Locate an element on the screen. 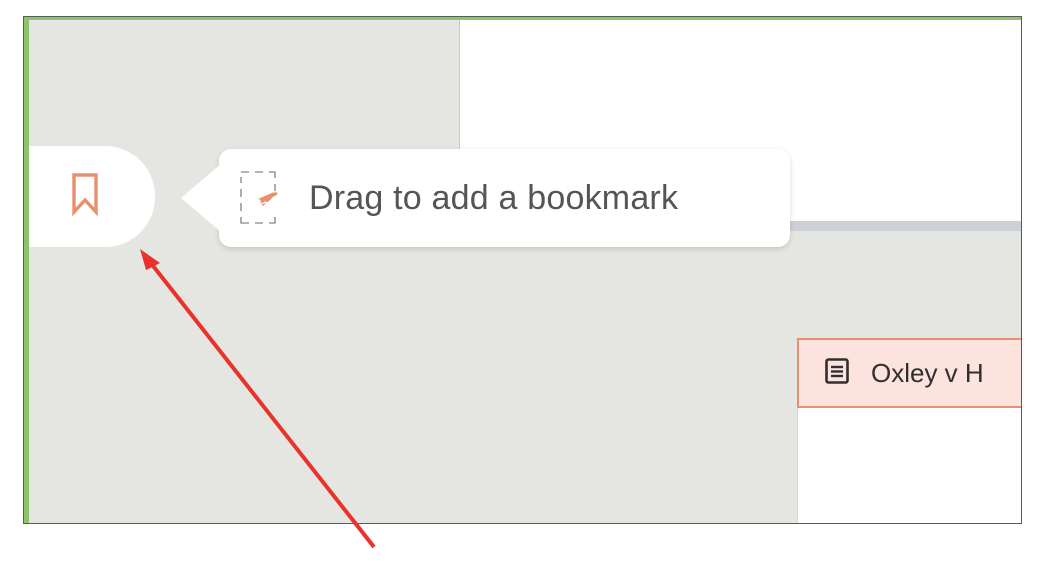 Image resolution: width=1046 pixels, height=566 pixels. document-icon is located at coordinates (837, 373).